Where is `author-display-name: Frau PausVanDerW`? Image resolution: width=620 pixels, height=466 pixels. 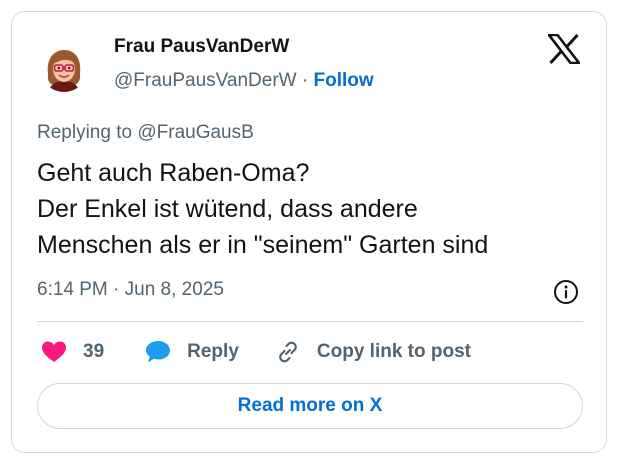
author-display-name: Frau PausVanDerW is located at coordinates (201, 47).